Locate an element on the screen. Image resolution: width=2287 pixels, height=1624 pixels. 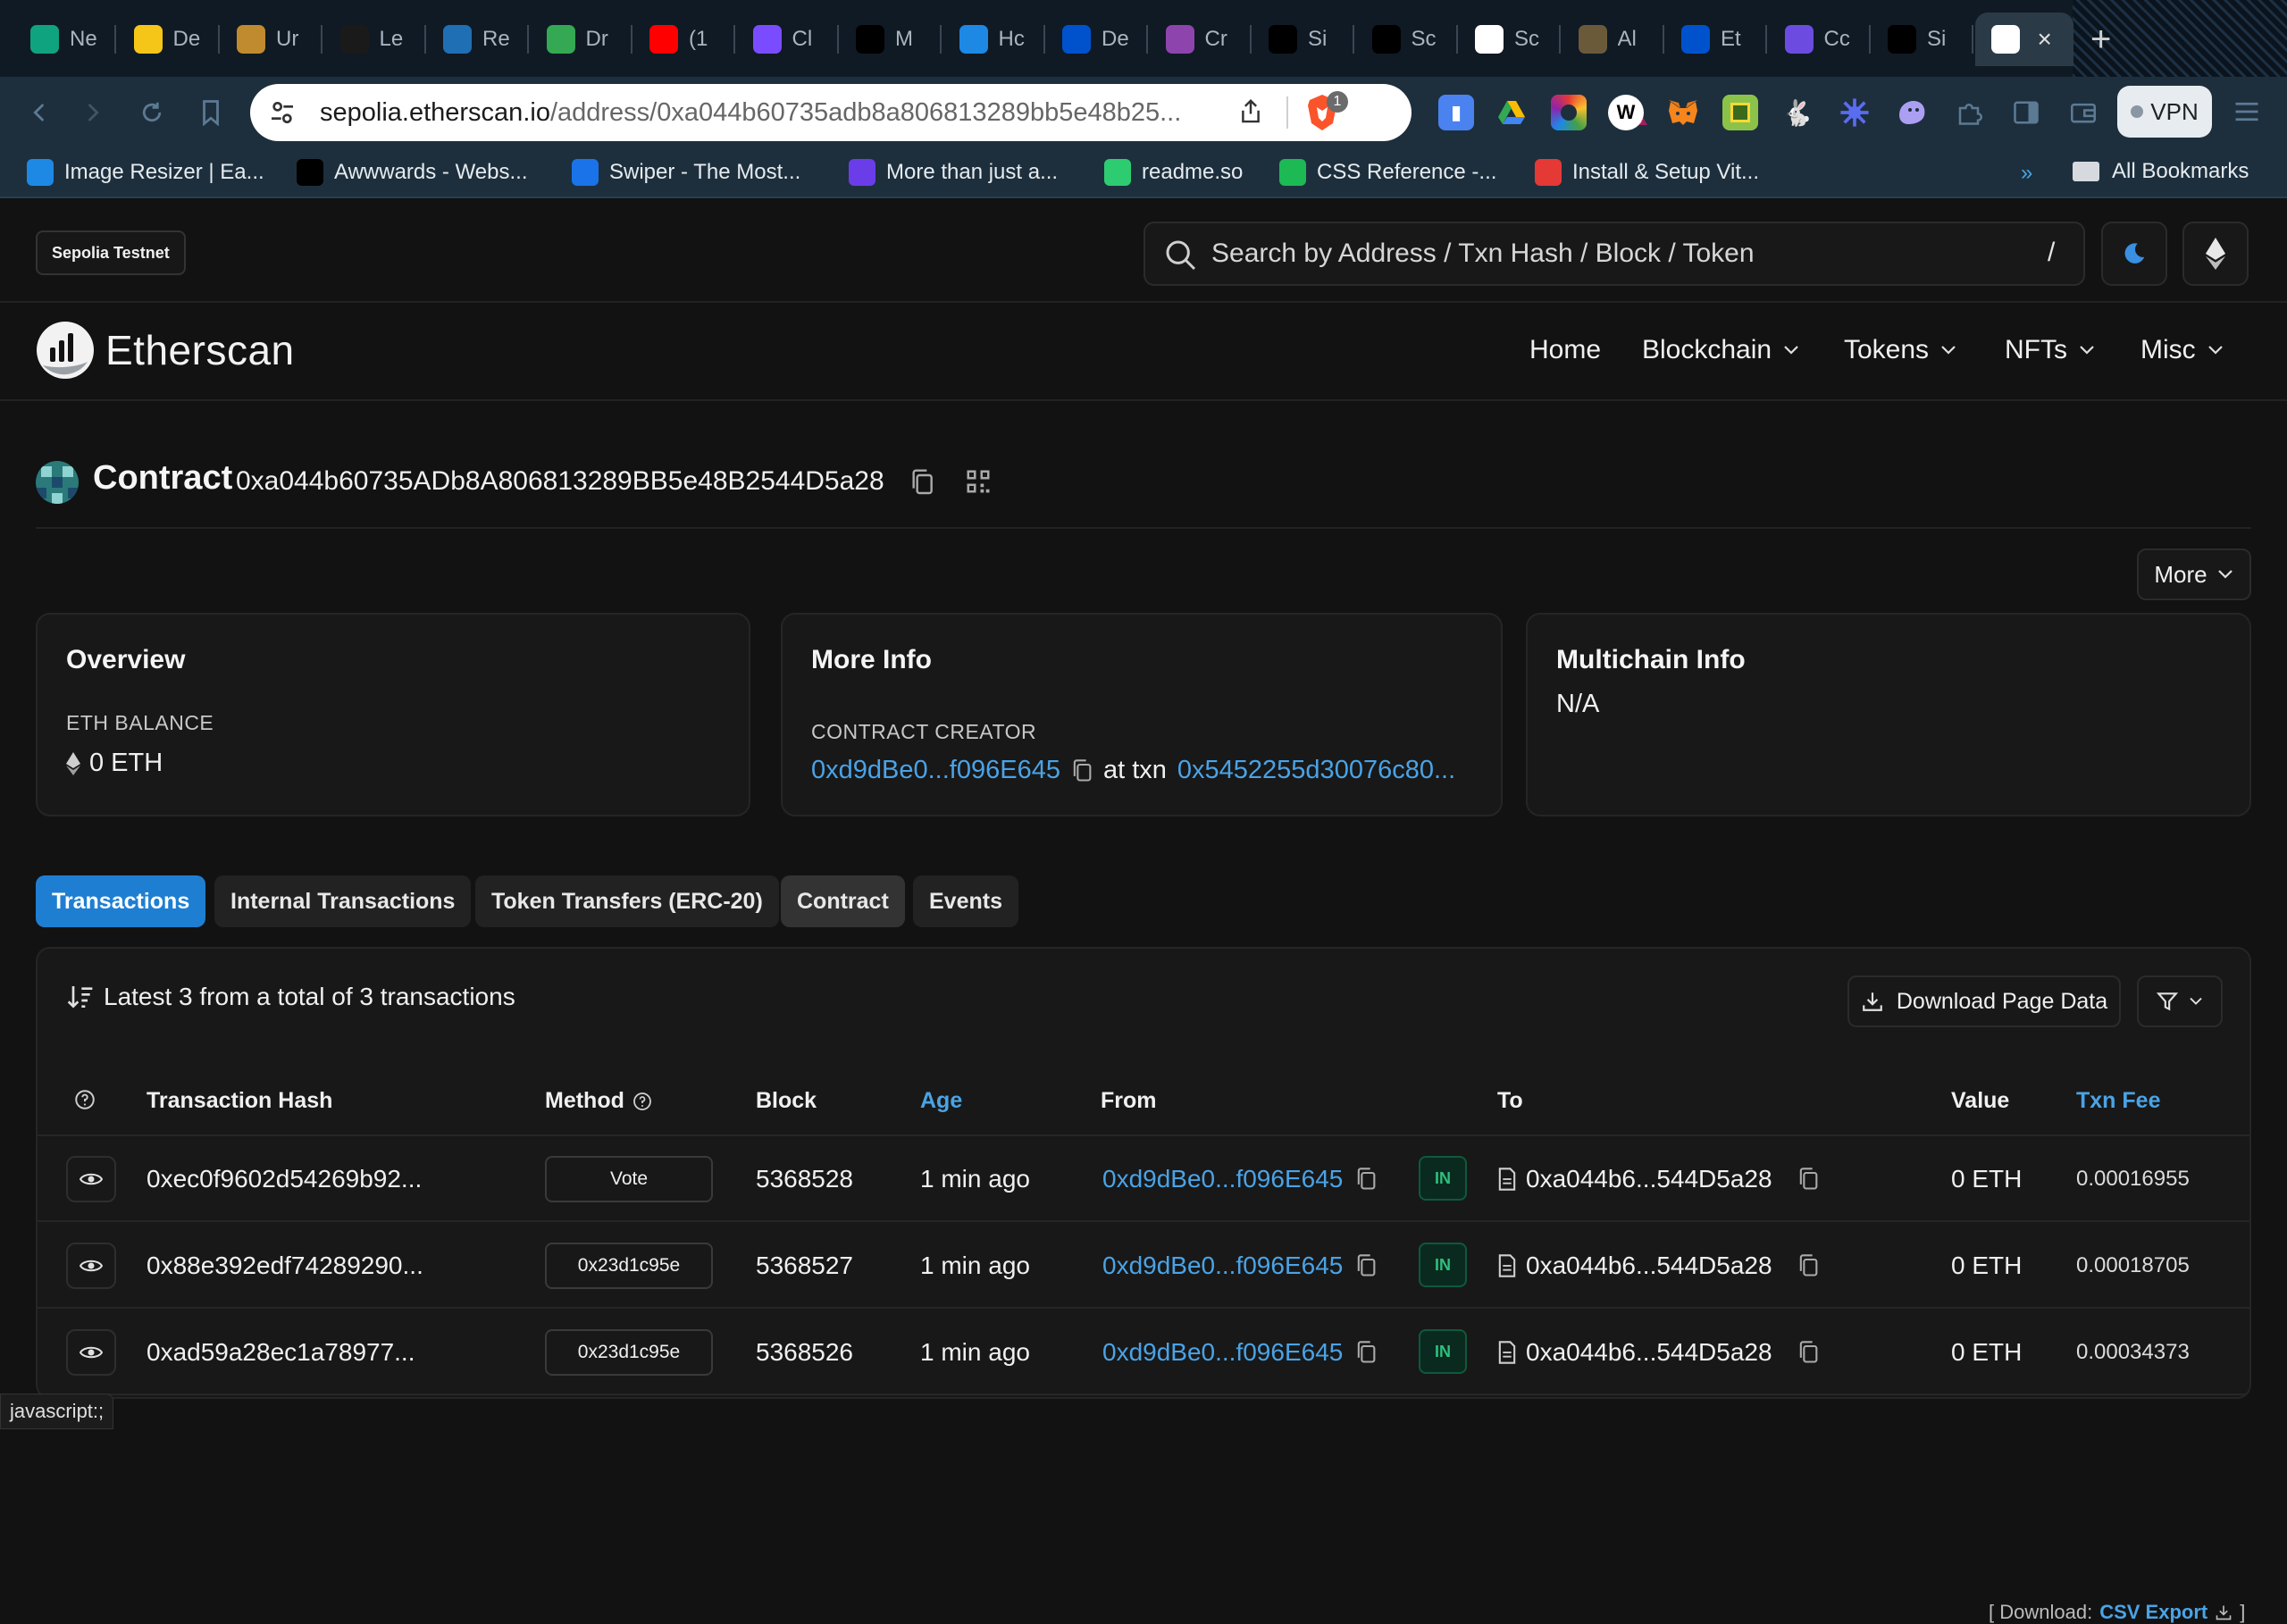
ghost-extension-icon is located at coordinates (1912, 112).